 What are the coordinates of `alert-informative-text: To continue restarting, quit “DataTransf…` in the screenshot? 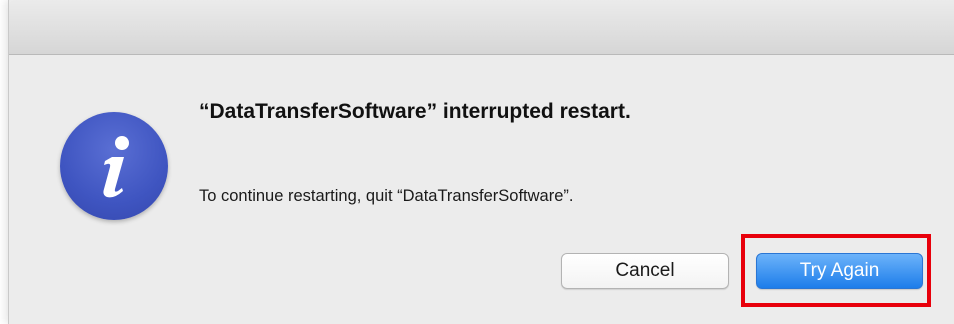 It's located at (386, 196).